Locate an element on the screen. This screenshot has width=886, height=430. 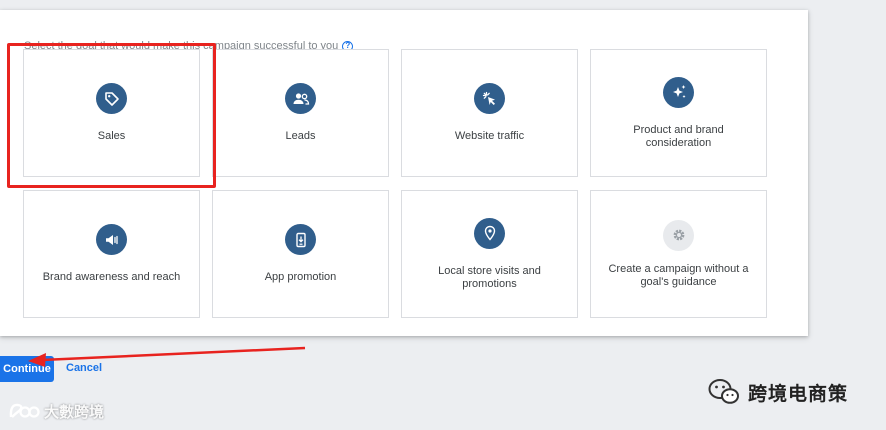
red-arrow-annotation is located at coordinates (167, 356).